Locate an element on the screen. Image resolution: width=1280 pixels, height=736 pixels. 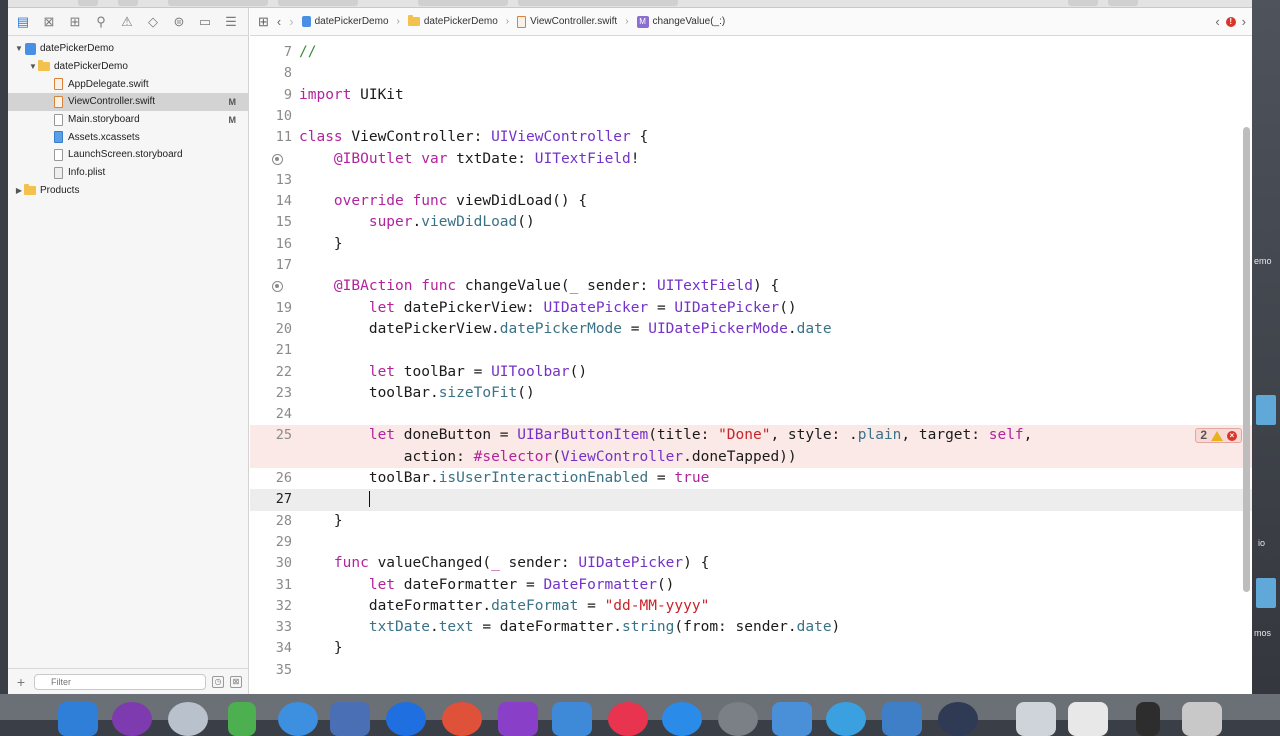
line-number: 30 is located at coordinates (271, 563).